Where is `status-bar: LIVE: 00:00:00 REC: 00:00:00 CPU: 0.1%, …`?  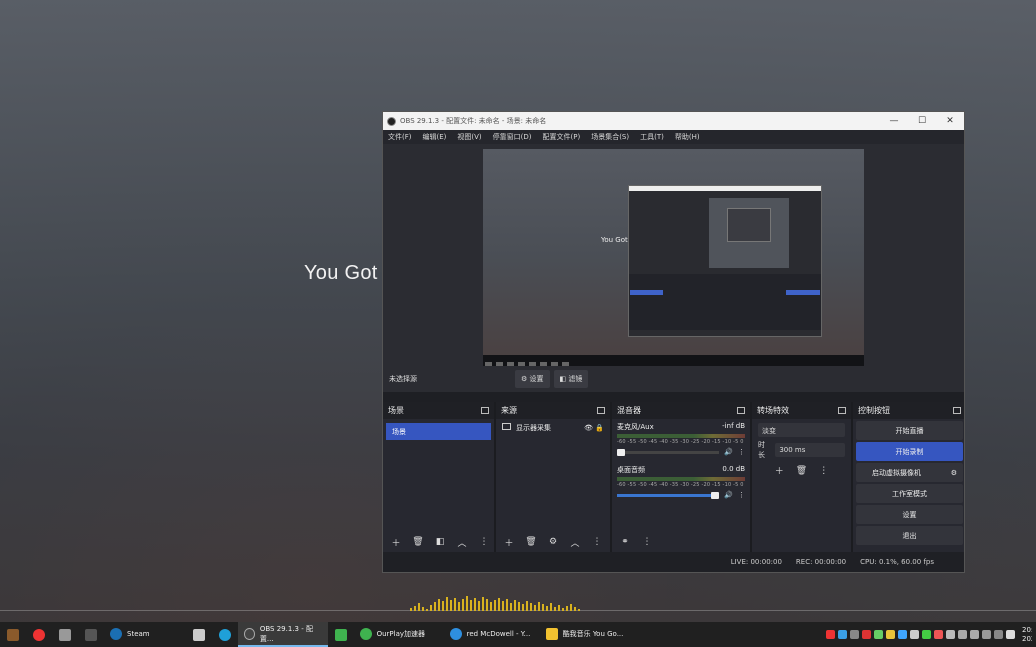 status-bar: LIVE: 00:00:00 REC: 00:00:00 CPU: 0.1%, … is located at coordinates (673, 562).